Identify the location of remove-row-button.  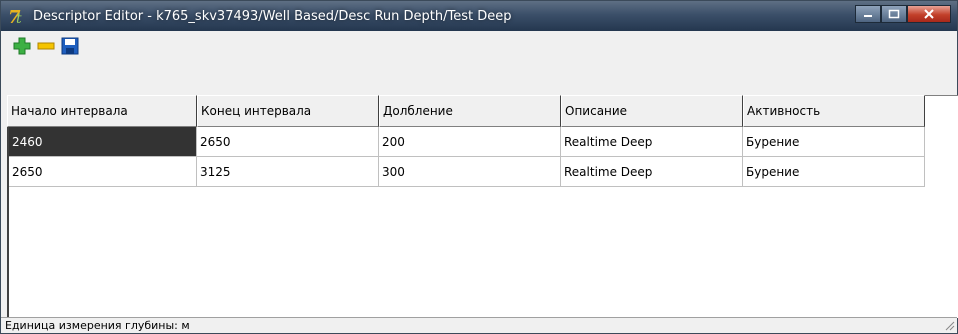
(46, 46).